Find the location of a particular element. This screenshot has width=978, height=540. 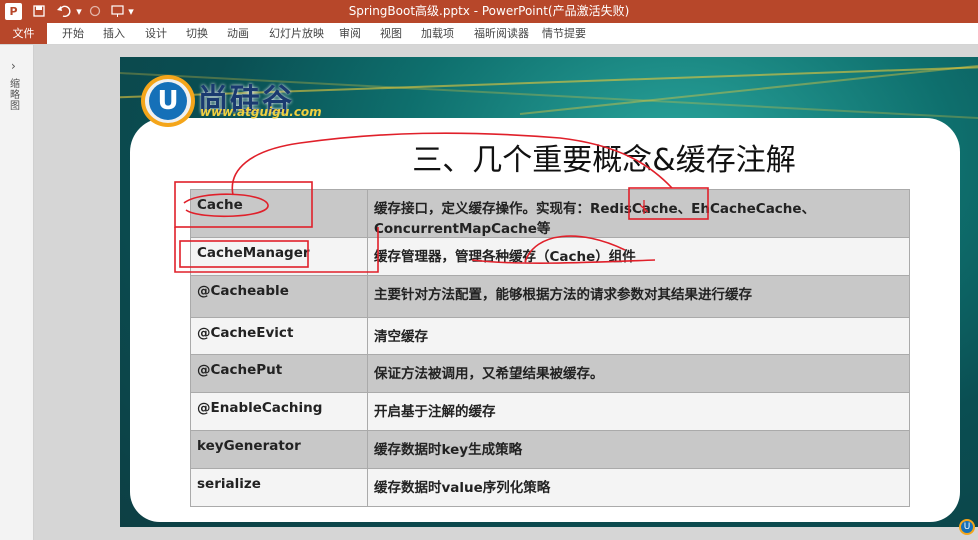

concept-key: @EnableCaching is located at coordinates (279, 411).